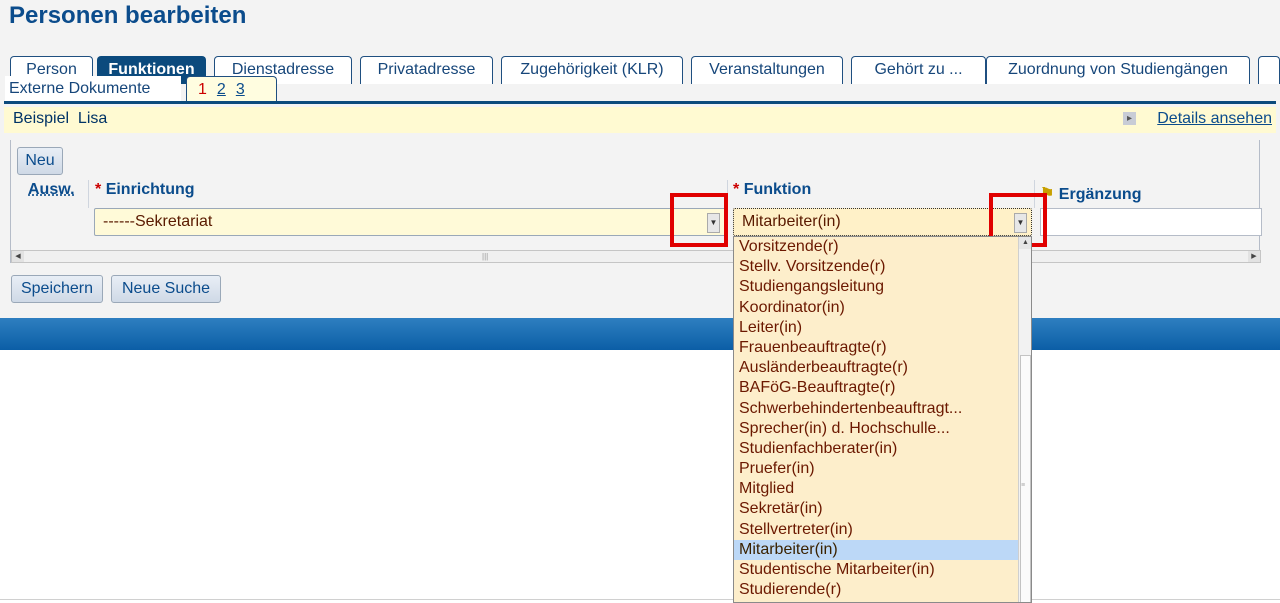 This screenshot has height=603, width=1280. I want to click on dropdown-option: Sekretär(in), so click(876, 509).